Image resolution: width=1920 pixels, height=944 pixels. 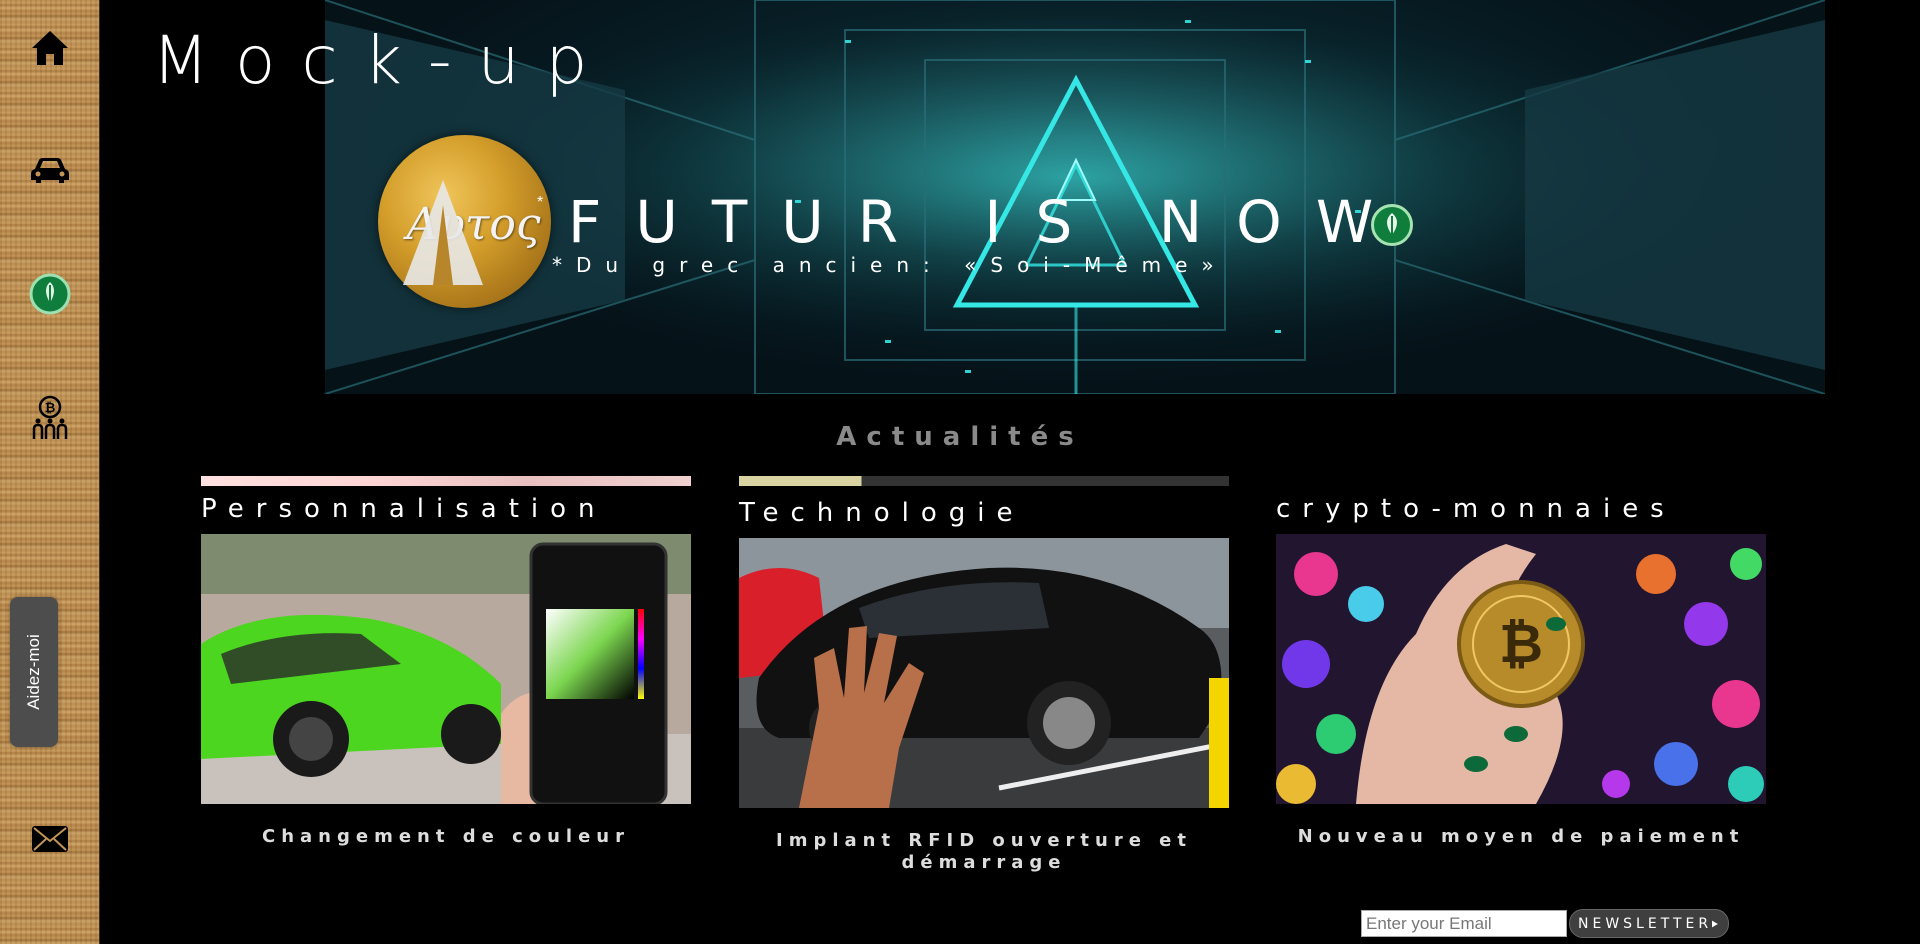 What do you see at coordinates (540, 202) in the screenshot?
I see `logo-asterisk: *` at bounding box center [540, 202].